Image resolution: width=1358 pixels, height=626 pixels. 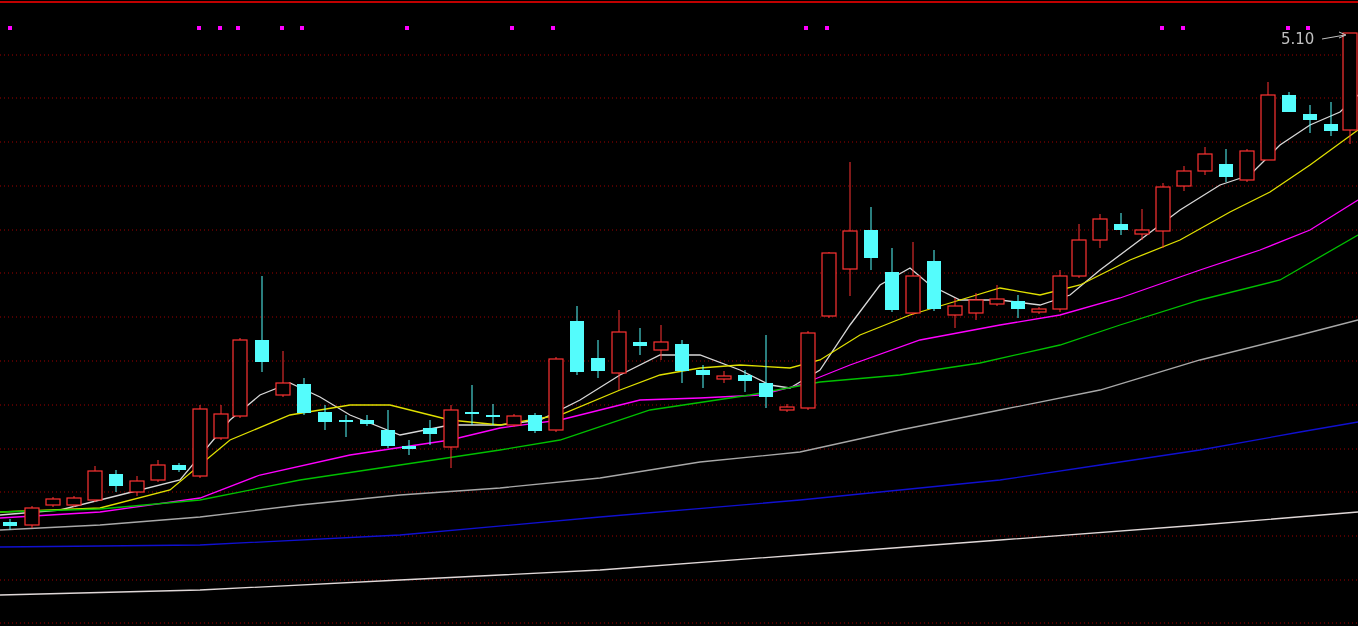 What do you see at coordinates (1334, 35) in the screenshot?
I see `price-pointer-arrow` at bounding box center [1334, 35].